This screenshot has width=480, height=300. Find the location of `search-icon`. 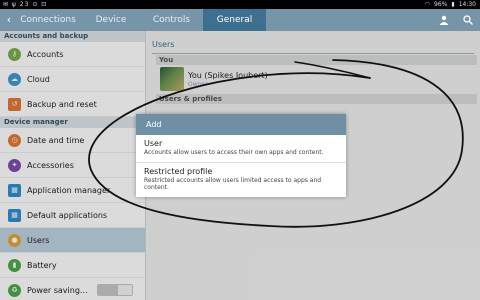

search-icon is located at coordinates (468, 20).